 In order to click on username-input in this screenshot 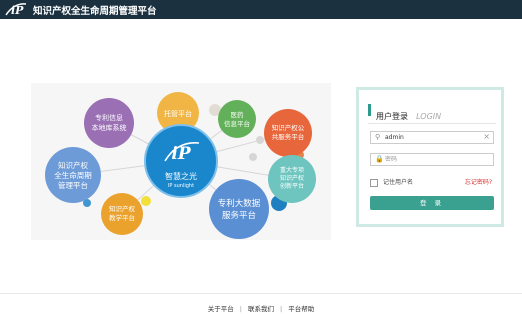, I will do `click(433, 137)`.